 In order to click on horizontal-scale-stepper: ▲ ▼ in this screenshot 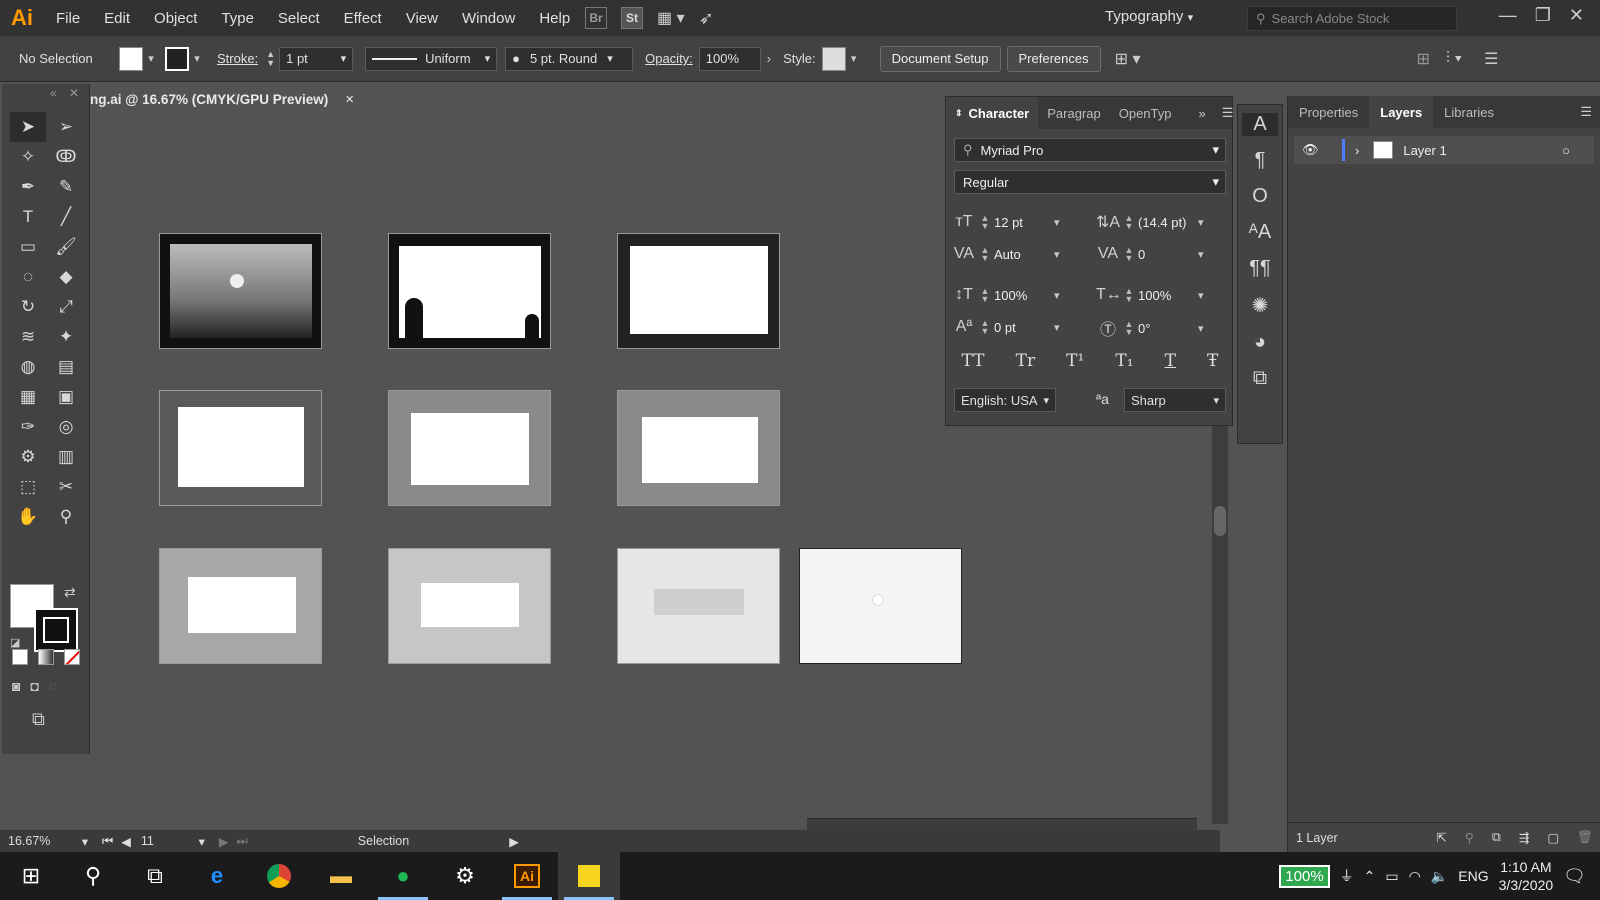, I will do `click(1129, 295)`.